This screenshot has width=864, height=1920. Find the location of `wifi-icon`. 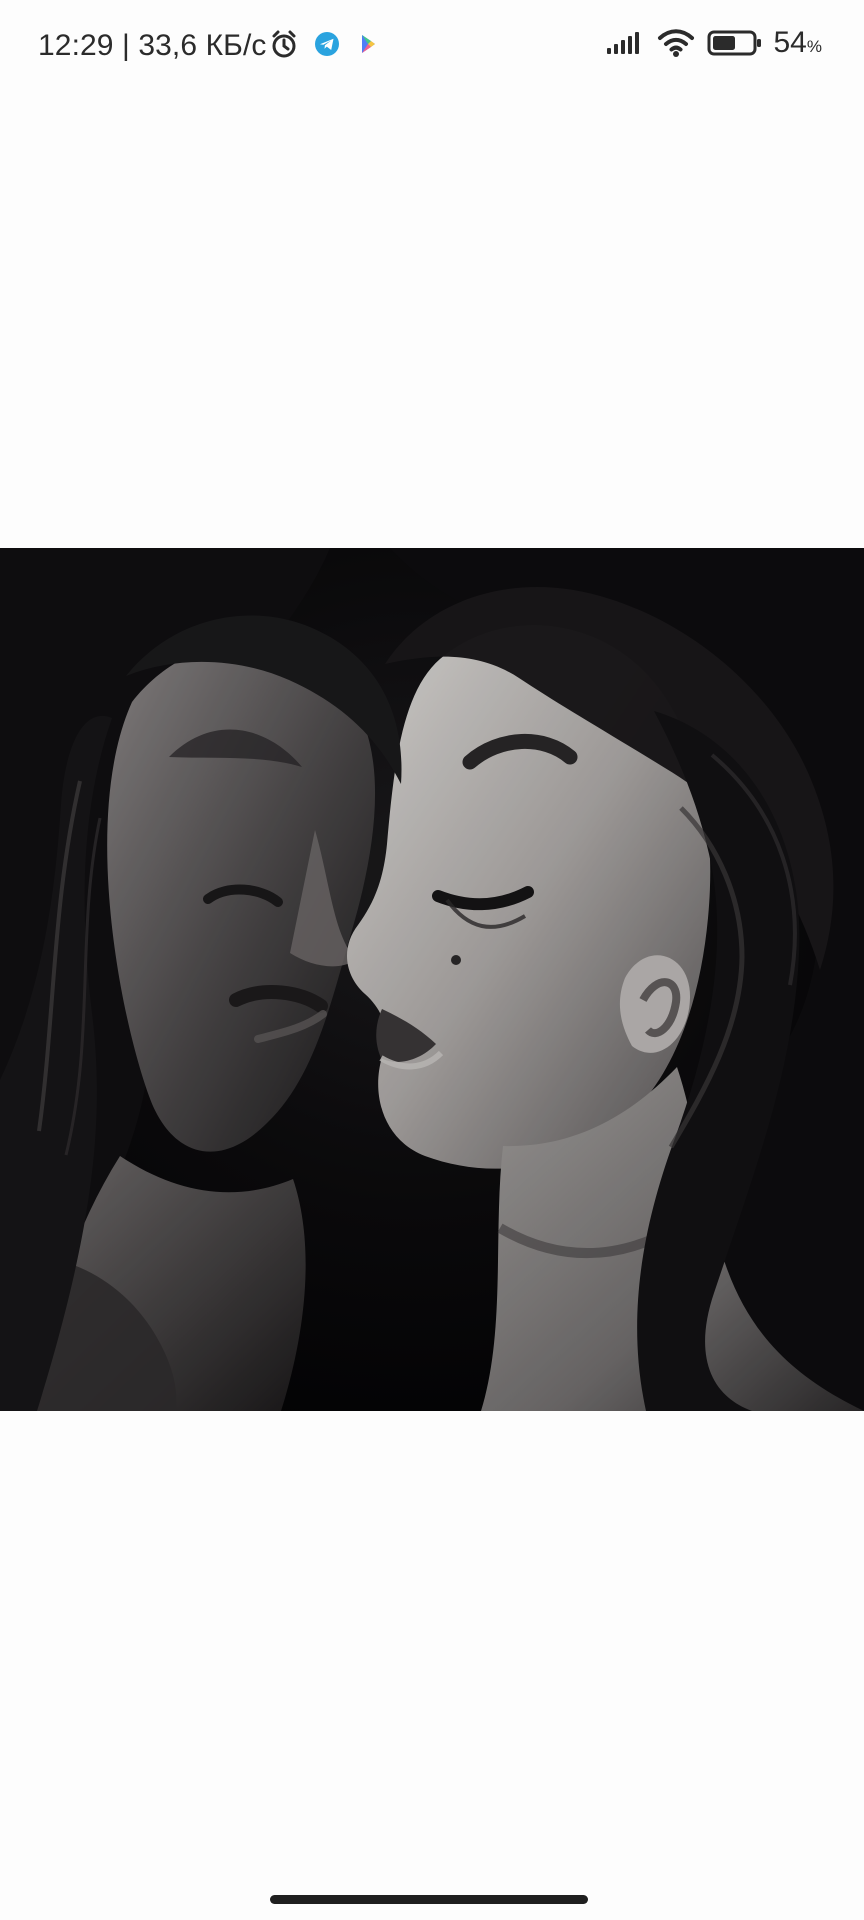

wifi-icon is located at coordinates (676, 45).